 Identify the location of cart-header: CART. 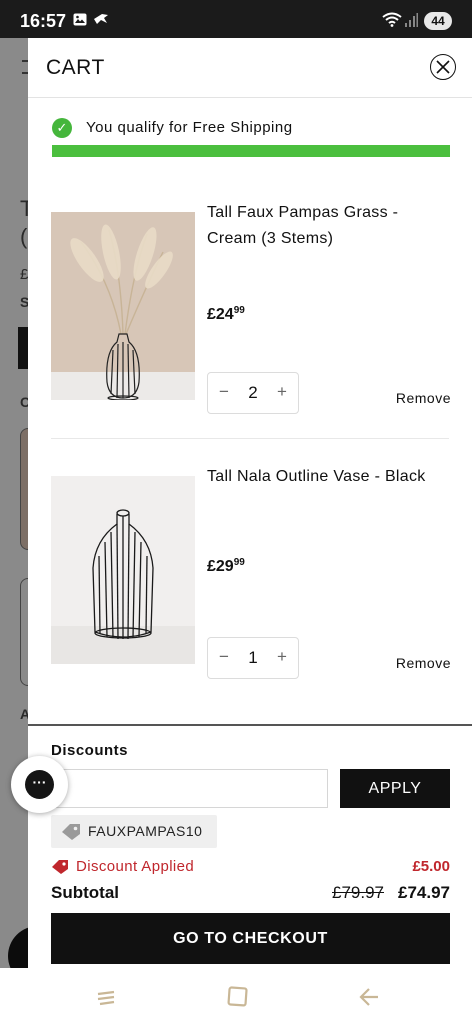
(250, 68).